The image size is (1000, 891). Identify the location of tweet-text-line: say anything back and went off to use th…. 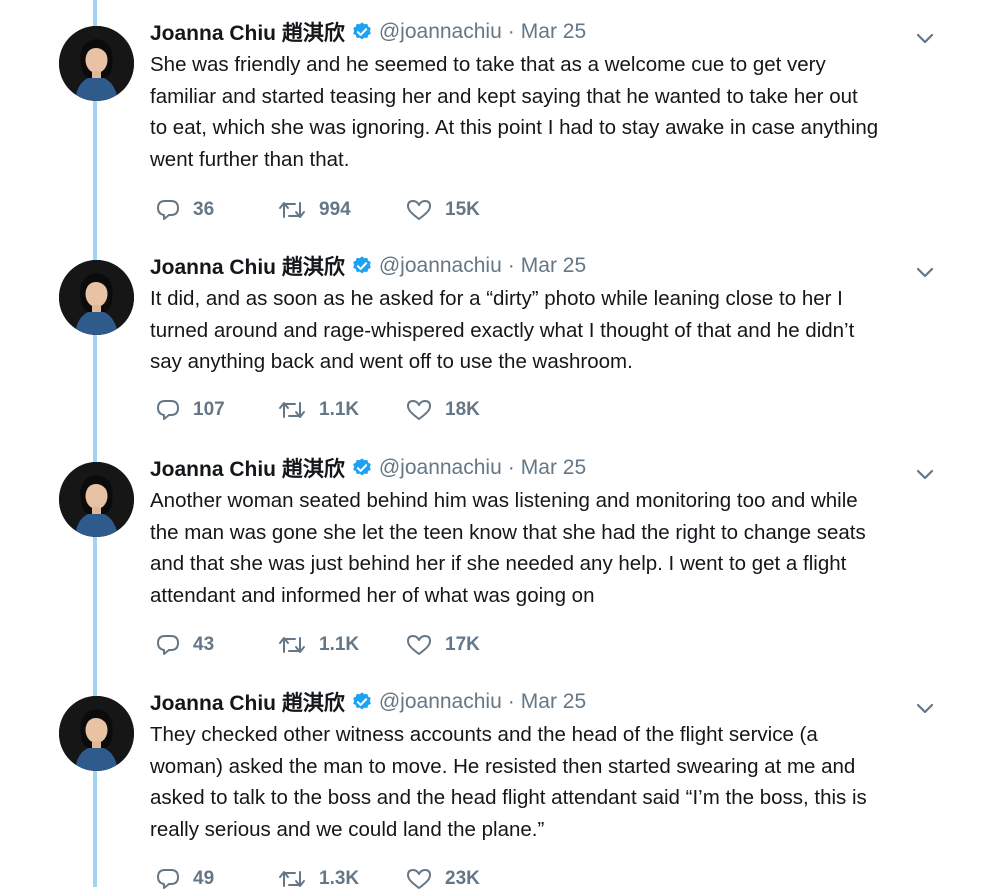
(391, 361).